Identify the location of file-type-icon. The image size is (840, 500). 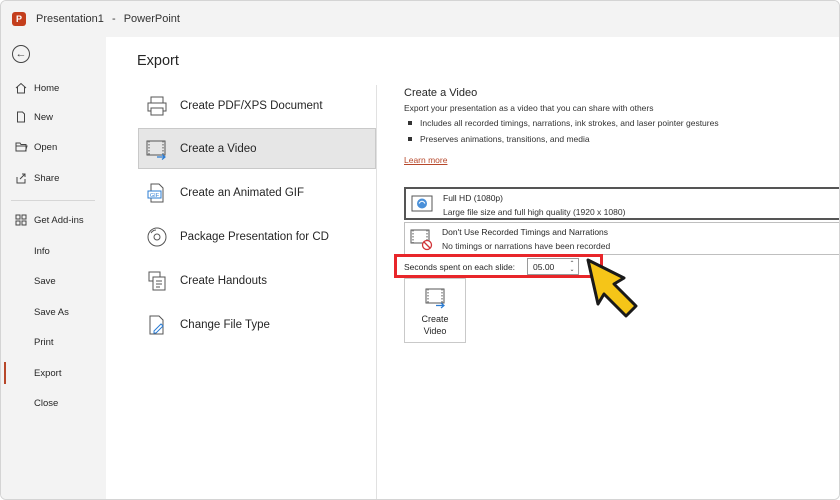
(157, 325).